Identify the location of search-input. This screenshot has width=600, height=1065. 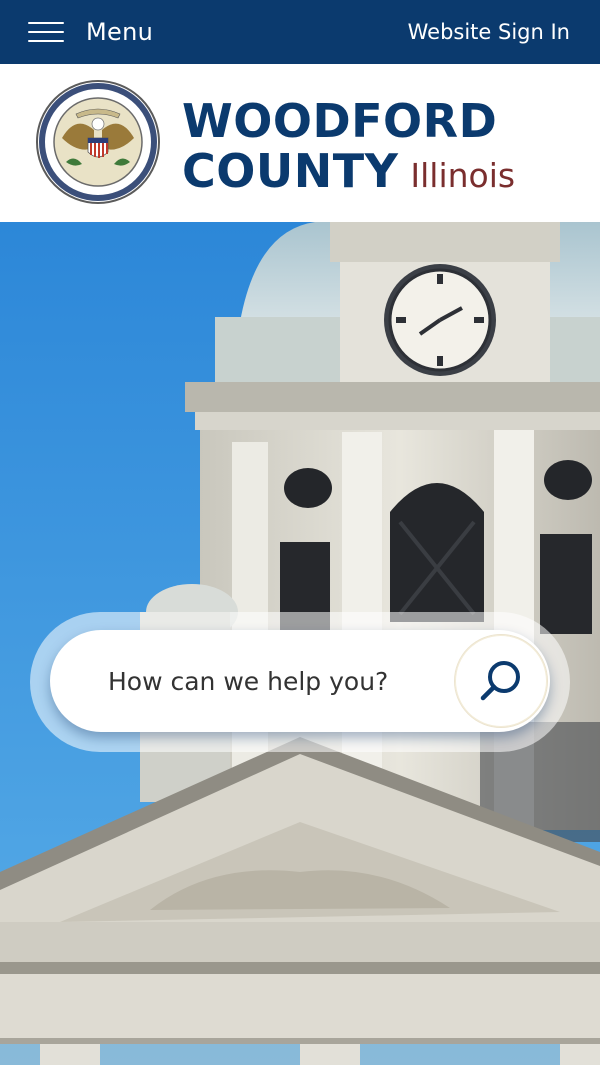
(268, 681).